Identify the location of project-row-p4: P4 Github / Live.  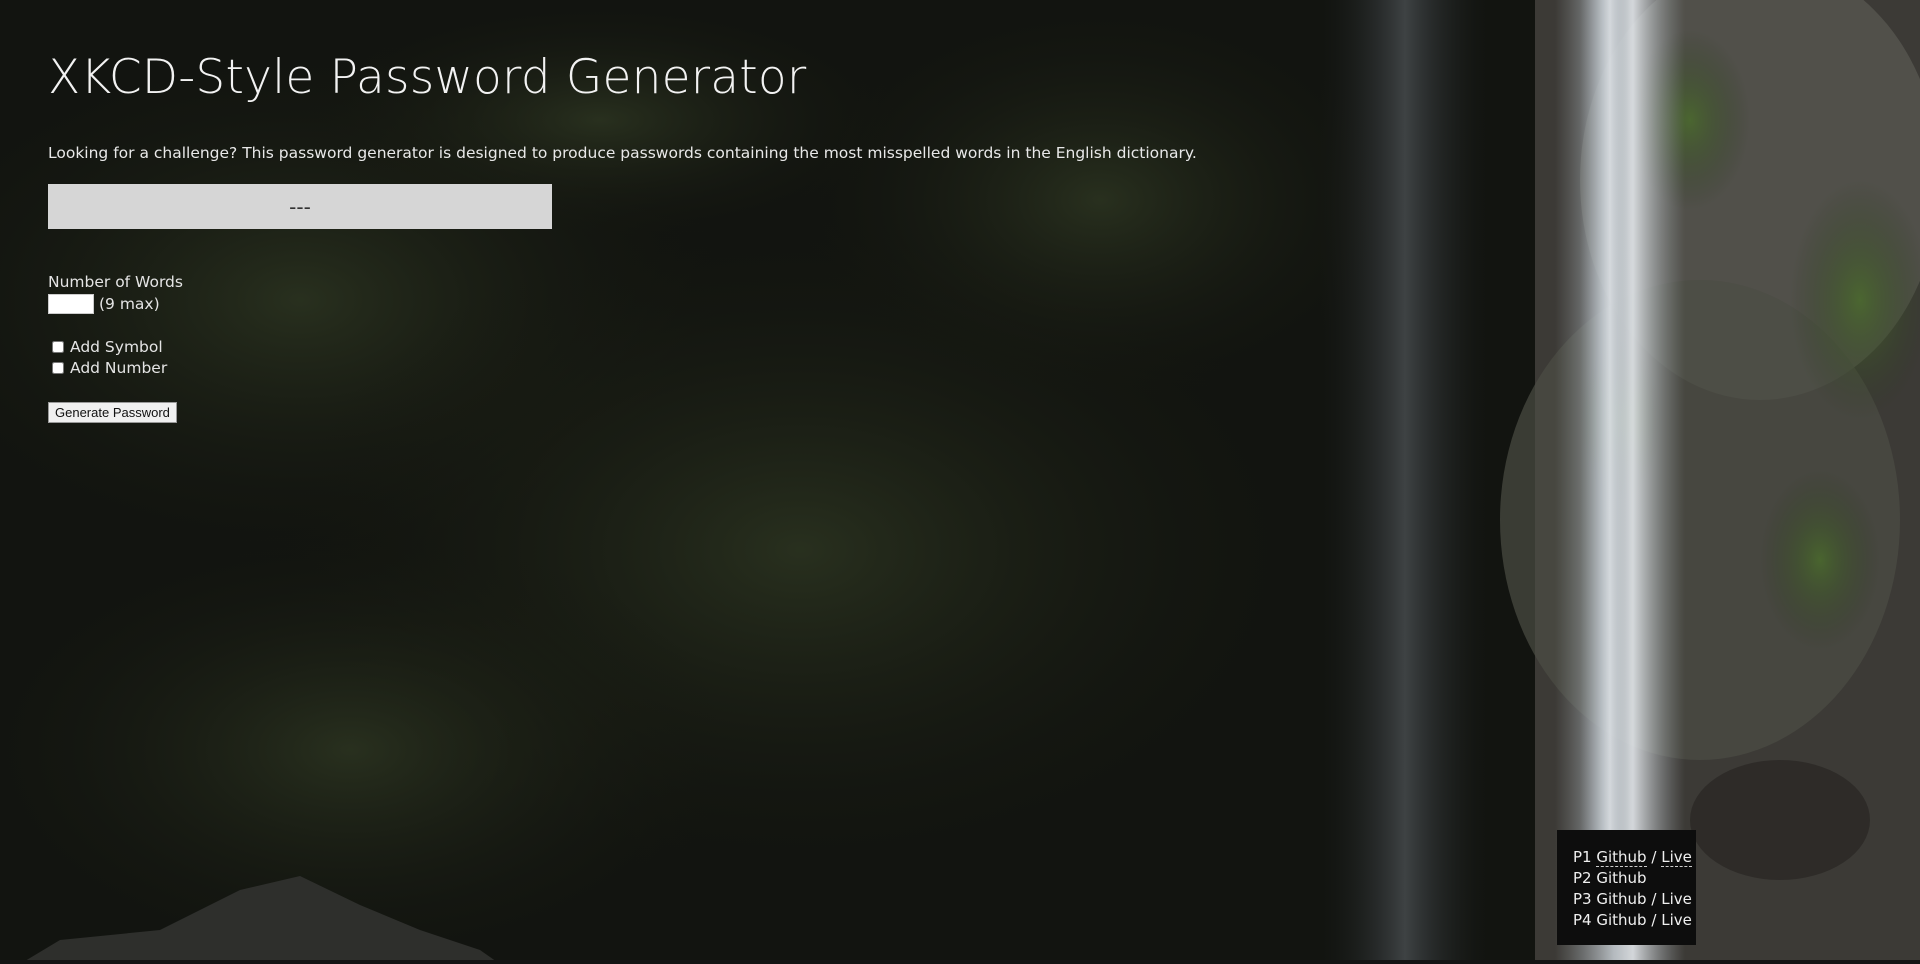
(1634, 920).